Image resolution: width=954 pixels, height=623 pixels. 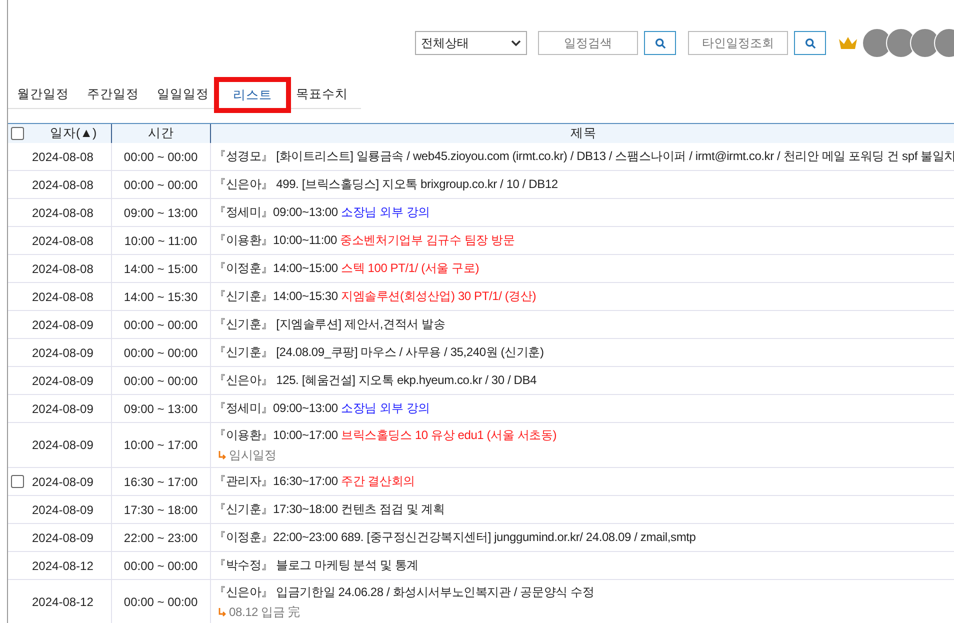 What do you see at coordinates (17, 133) in the screenshot?
I see `select-all-checkbox` at bounding box center [17, 133].